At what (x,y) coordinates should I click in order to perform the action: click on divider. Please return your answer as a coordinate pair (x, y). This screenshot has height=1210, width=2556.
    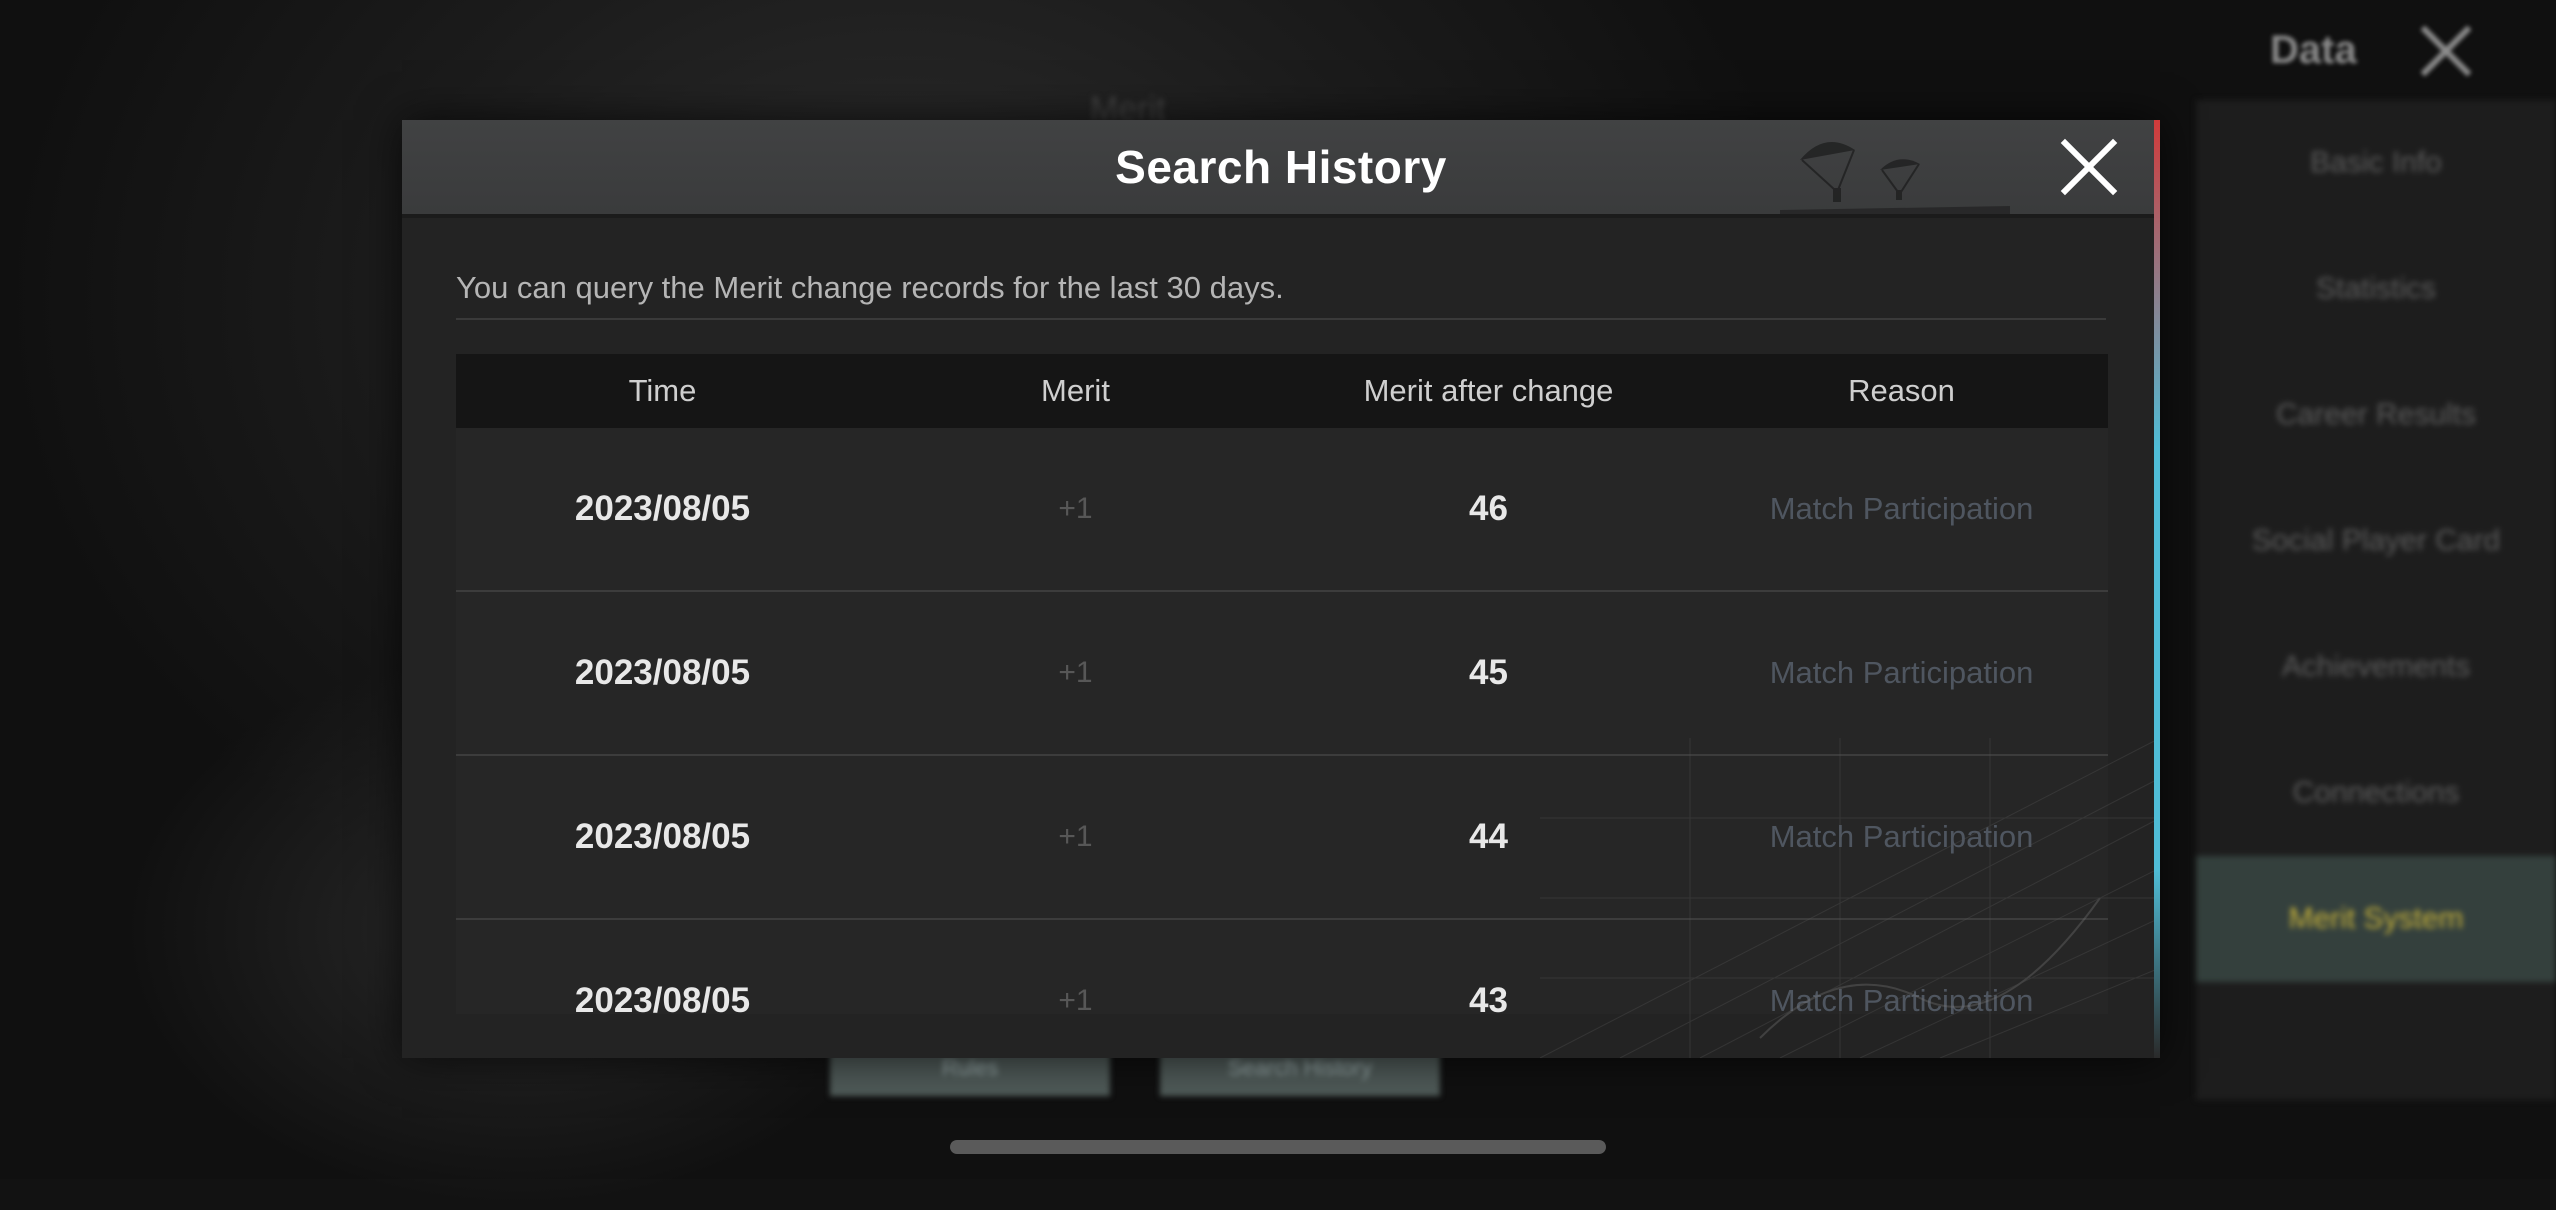
    Looking at the image, I should click on (1281, 319).